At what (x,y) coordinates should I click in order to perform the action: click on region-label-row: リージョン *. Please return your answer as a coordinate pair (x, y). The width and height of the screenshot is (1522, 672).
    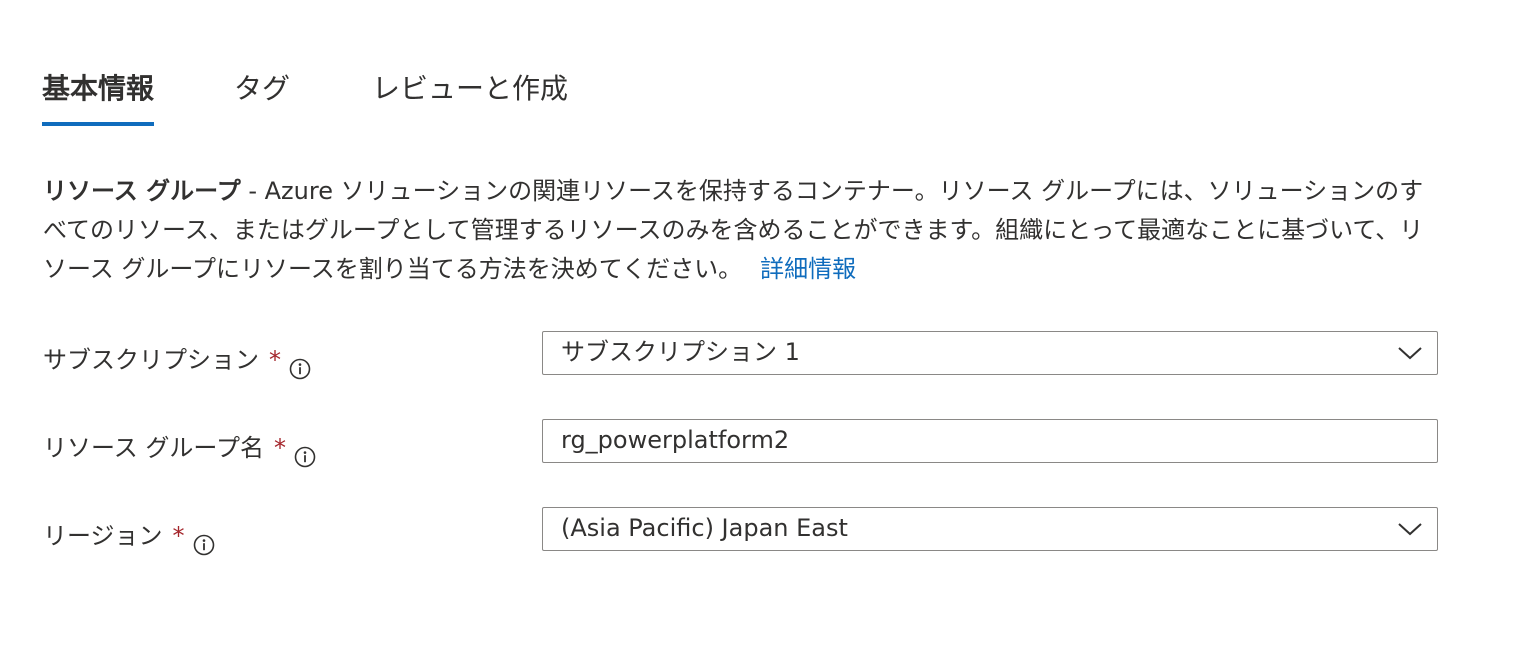
    Looking at the image, I should click on (129, 536).